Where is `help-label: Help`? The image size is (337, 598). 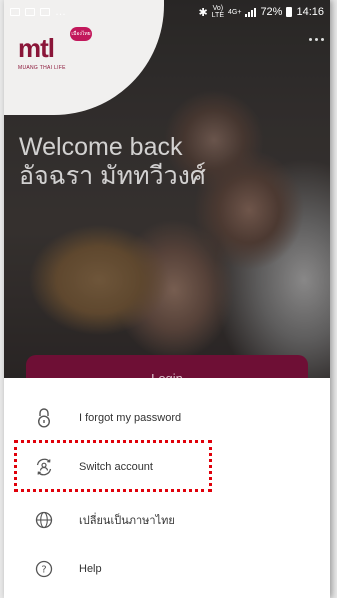 help-label: Help is located at coordinates (90, 569).